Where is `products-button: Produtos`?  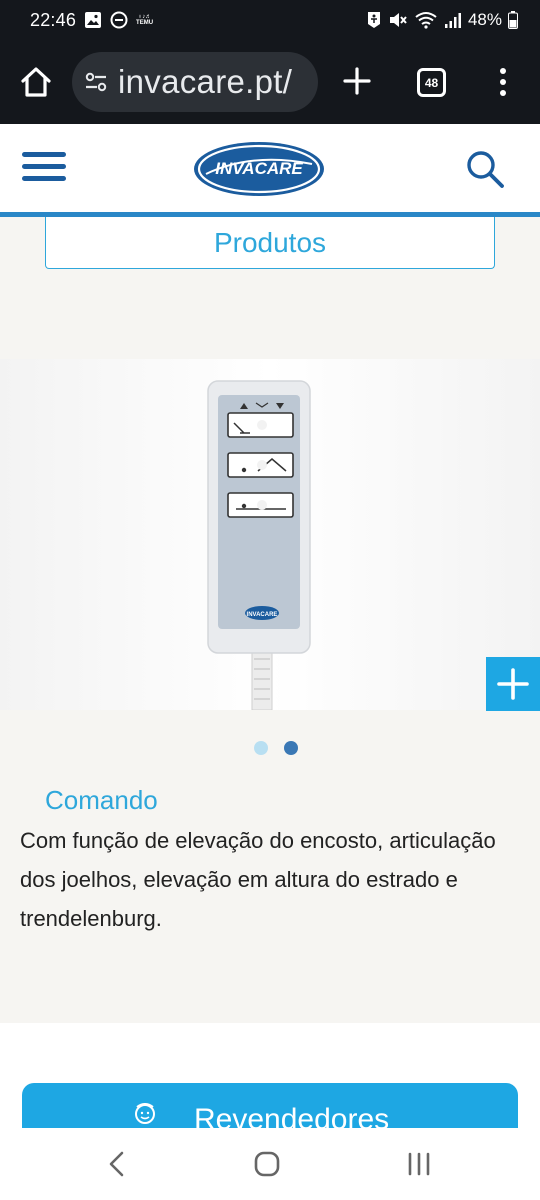 products-button: Produtos is located at coordinates (270, 243).